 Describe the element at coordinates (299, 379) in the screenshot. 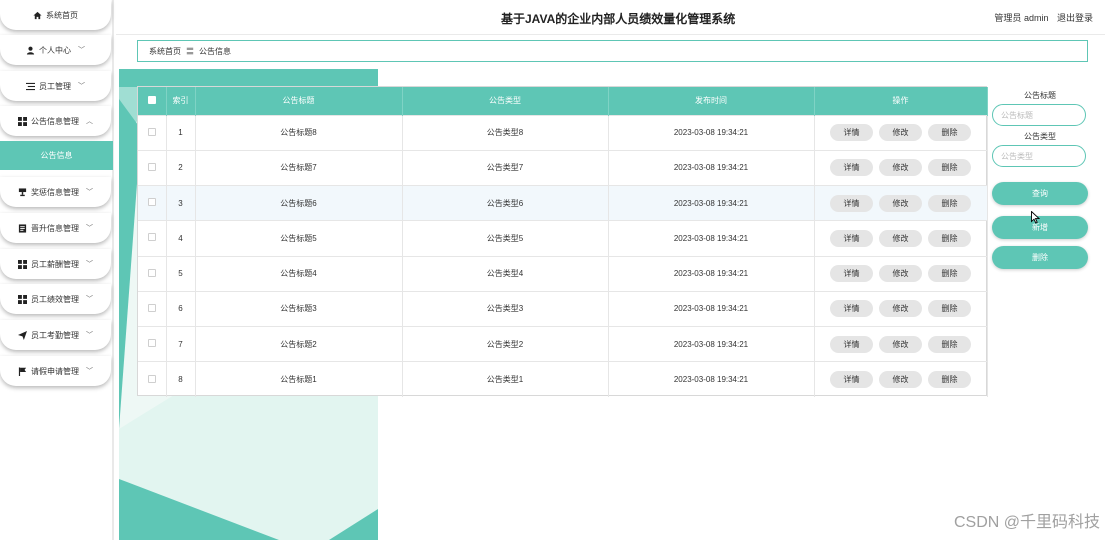

I see `cell-title: 公告标题1` at that location.